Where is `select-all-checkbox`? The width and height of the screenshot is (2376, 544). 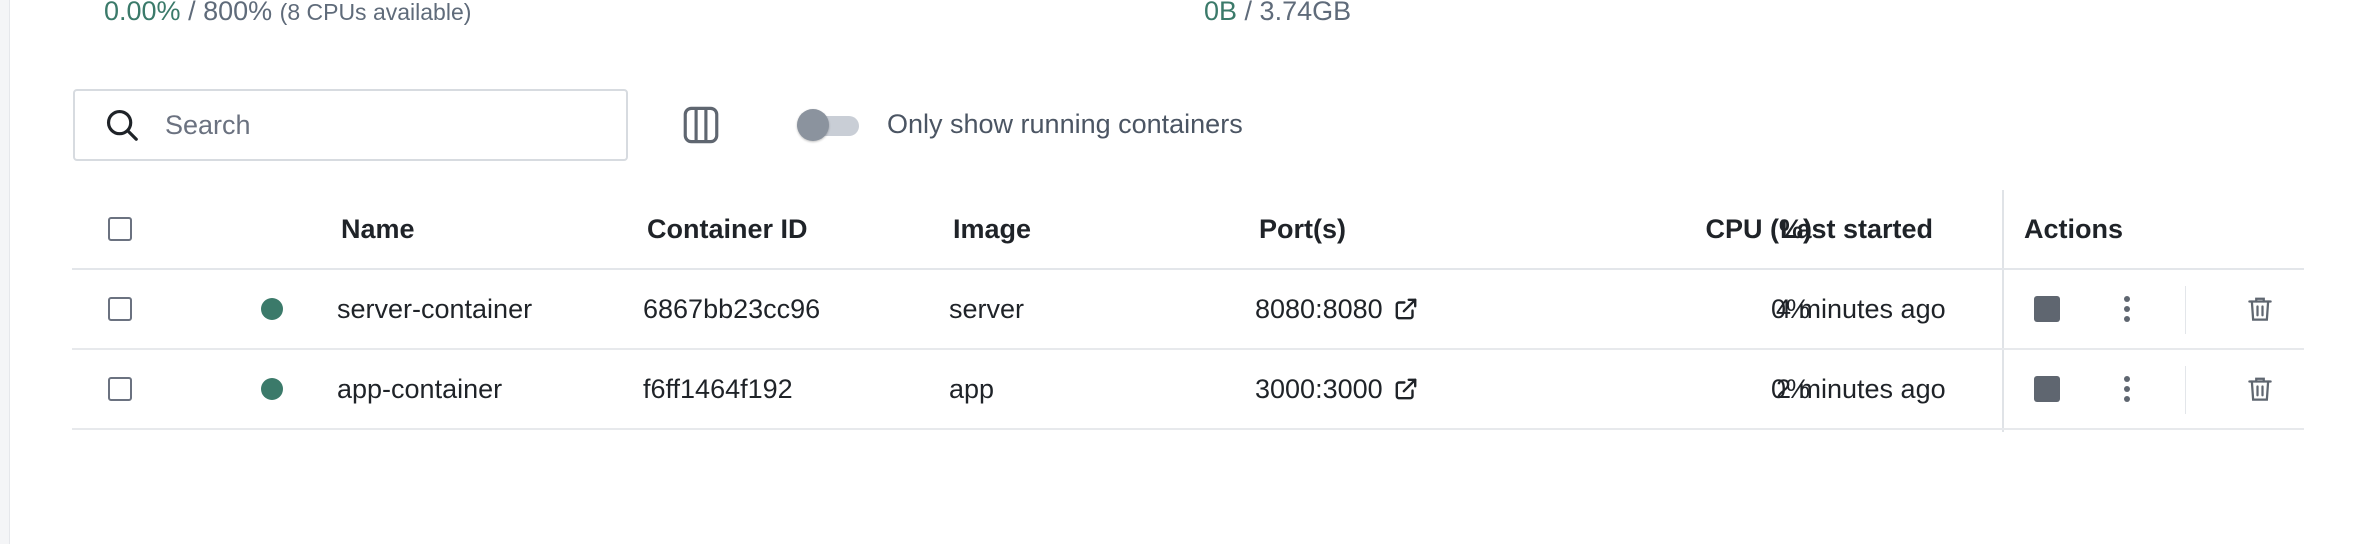 select-all-checkbox is located at coordinates (120, 229).